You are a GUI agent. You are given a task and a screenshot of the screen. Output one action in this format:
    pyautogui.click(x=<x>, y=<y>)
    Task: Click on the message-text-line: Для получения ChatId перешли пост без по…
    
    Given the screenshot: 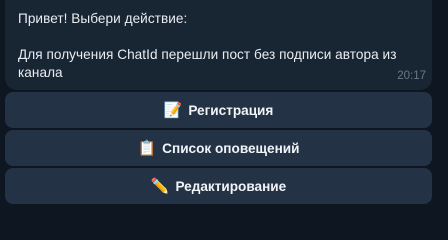 What is the action you would take?
    pyautogui.click(x=207, y=54)
    